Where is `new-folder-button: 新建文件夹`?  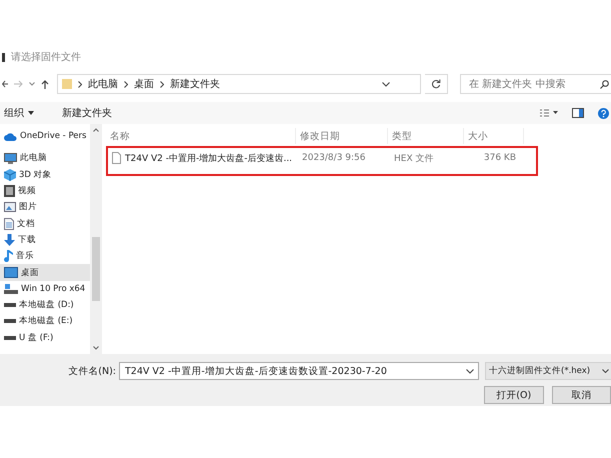
new-folder-button: 新建文件夹 is located at coordinates (87, 113).